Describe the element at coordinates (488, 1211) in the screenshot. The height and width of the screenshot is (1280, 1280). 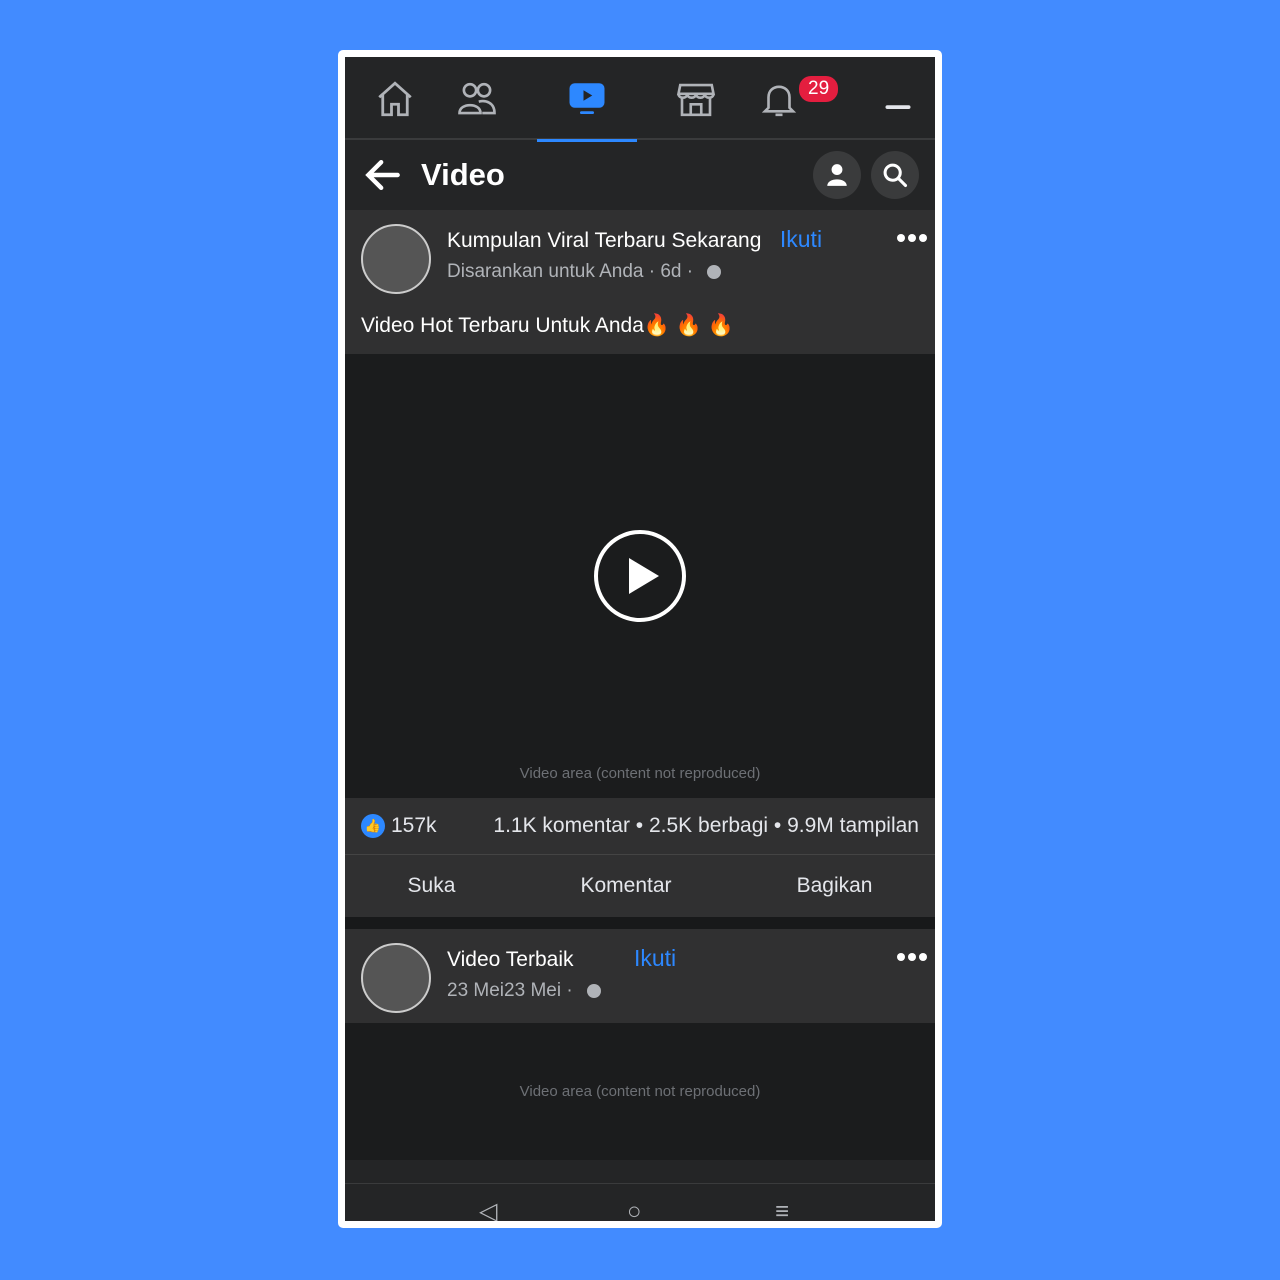
I see `back-nav-icon: ◁` at that location.